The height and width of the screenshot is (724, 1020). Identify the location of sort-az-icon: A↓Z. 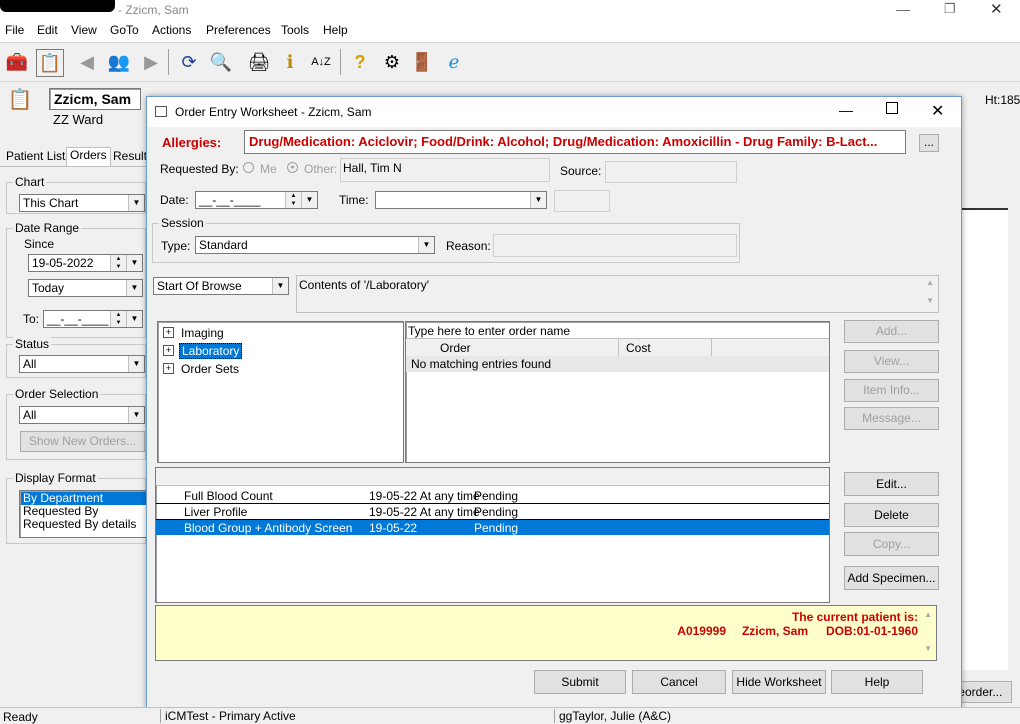
(321, 62).